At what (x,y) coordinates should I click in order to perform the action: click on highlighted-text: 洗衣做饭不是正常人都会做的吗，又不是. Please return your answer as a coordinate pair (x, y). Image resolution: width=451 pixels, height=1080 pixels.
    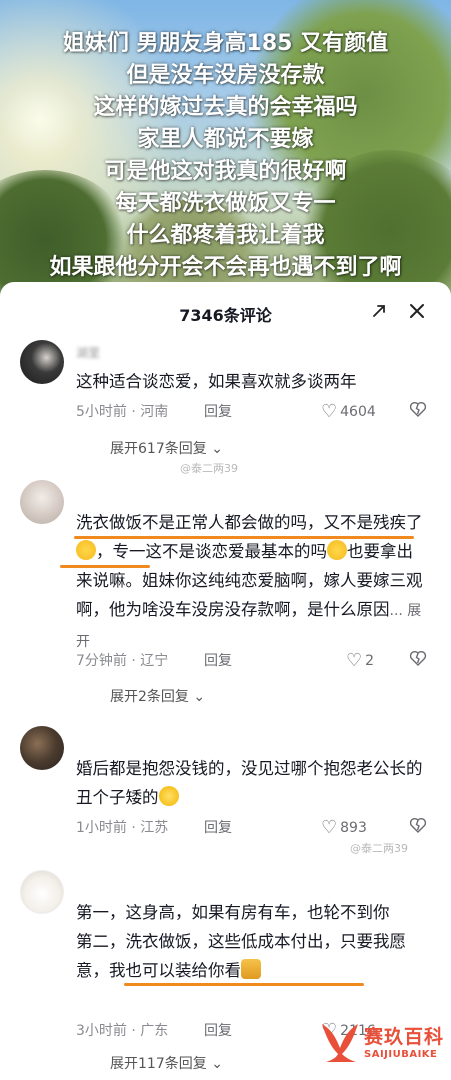
    Looking at the image, I should click on (224, 522).